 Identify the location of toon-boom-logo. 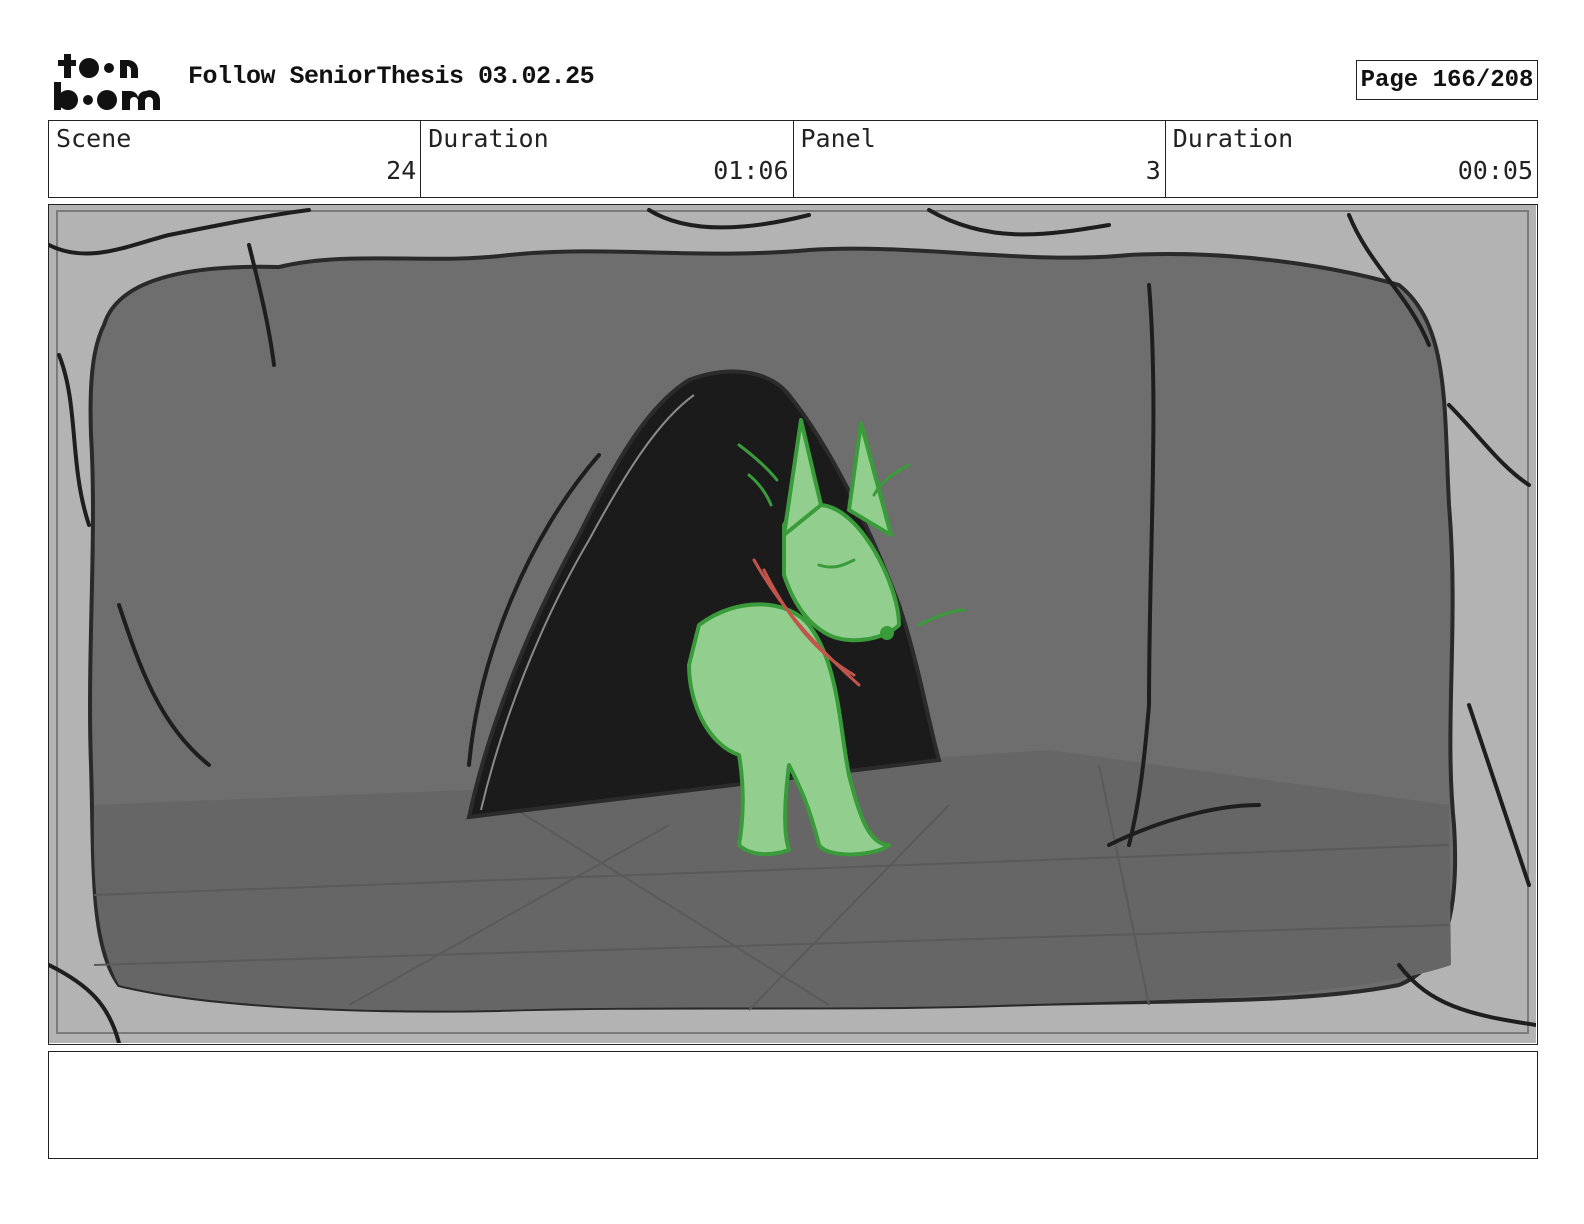
(107, 82).